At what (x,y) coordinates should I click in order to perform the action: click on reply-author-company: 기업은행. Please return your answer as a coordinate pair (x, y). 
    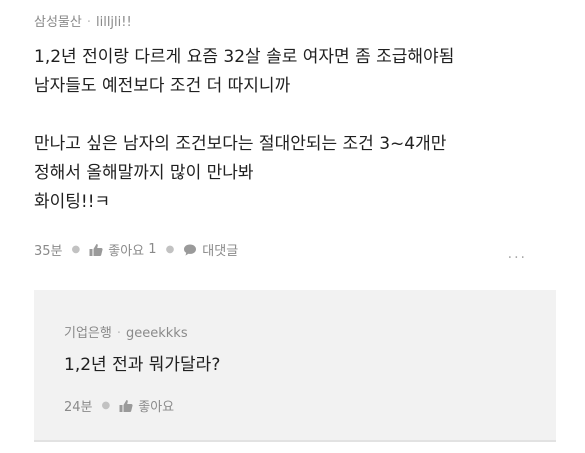
    Looking at the image, I should click on (88, 333).